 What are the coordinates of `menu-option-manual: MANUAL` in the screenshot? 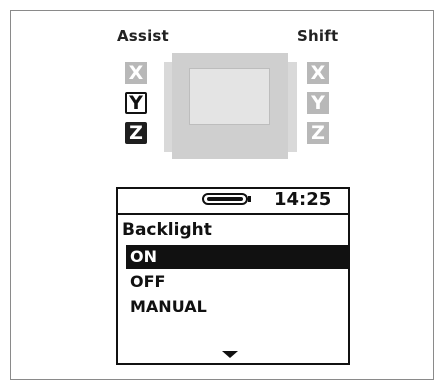 It's located at (237, 307).